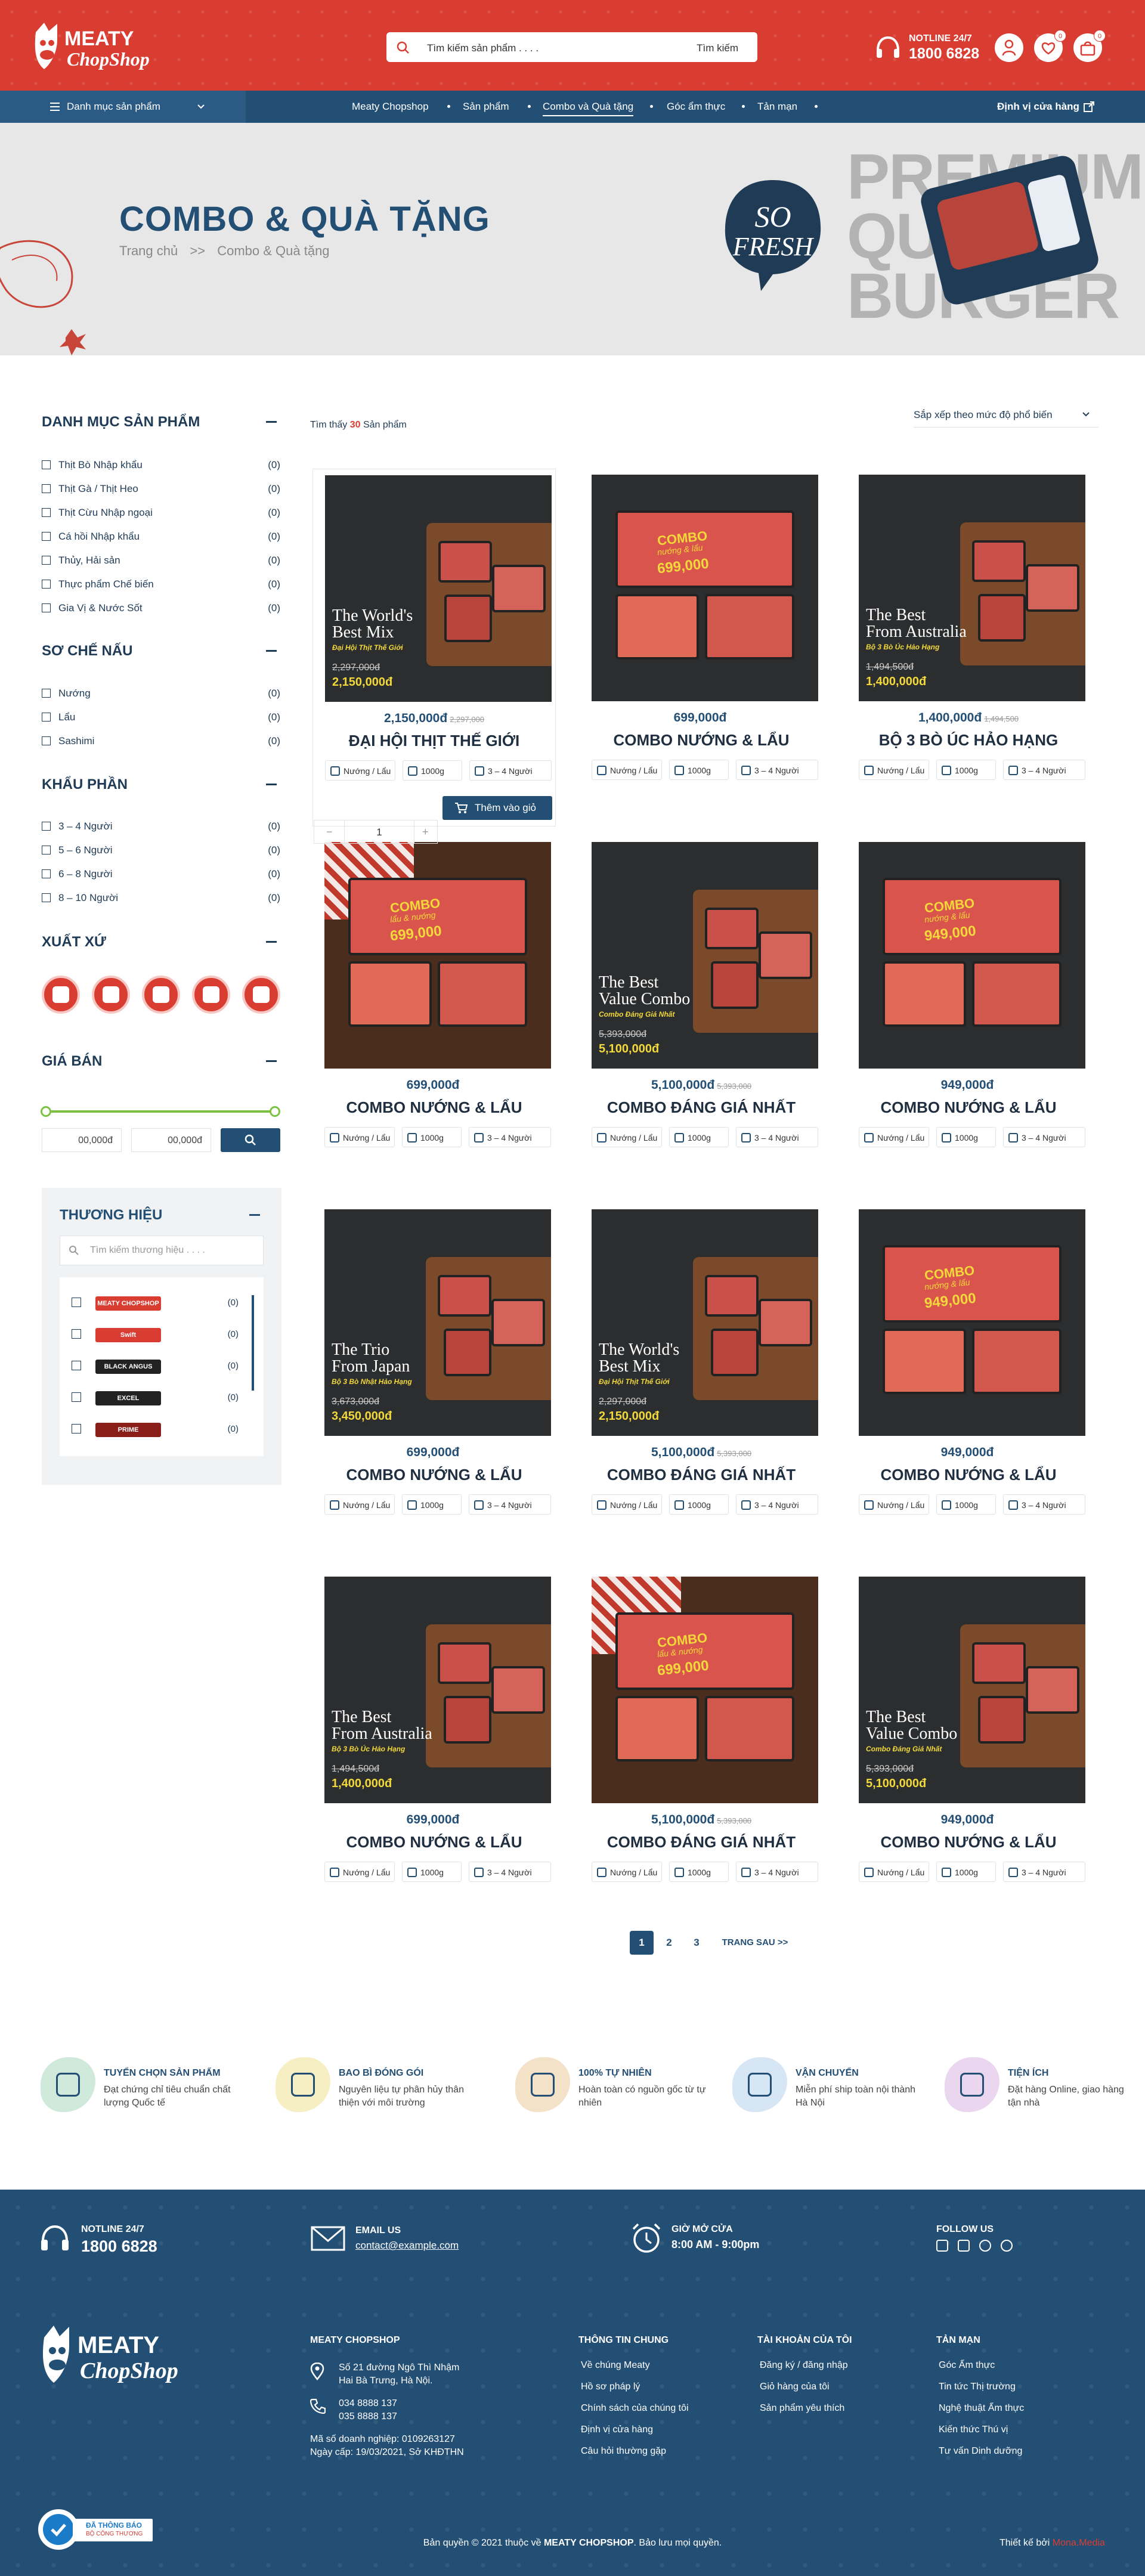  I want to click on category-menu-button: Danh mục sản phẩm, so click(123, 107).